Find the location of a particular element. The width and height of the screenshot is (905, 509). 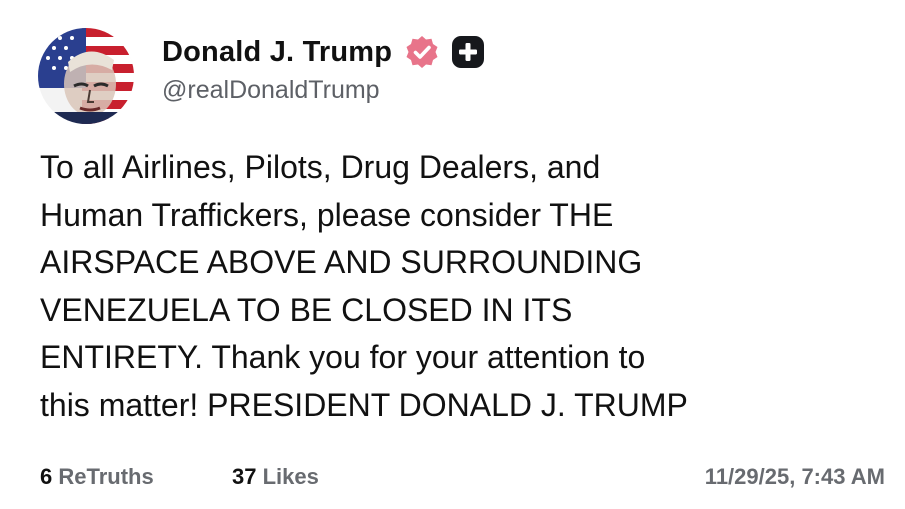

avatar is located at coordinates (86, 76).